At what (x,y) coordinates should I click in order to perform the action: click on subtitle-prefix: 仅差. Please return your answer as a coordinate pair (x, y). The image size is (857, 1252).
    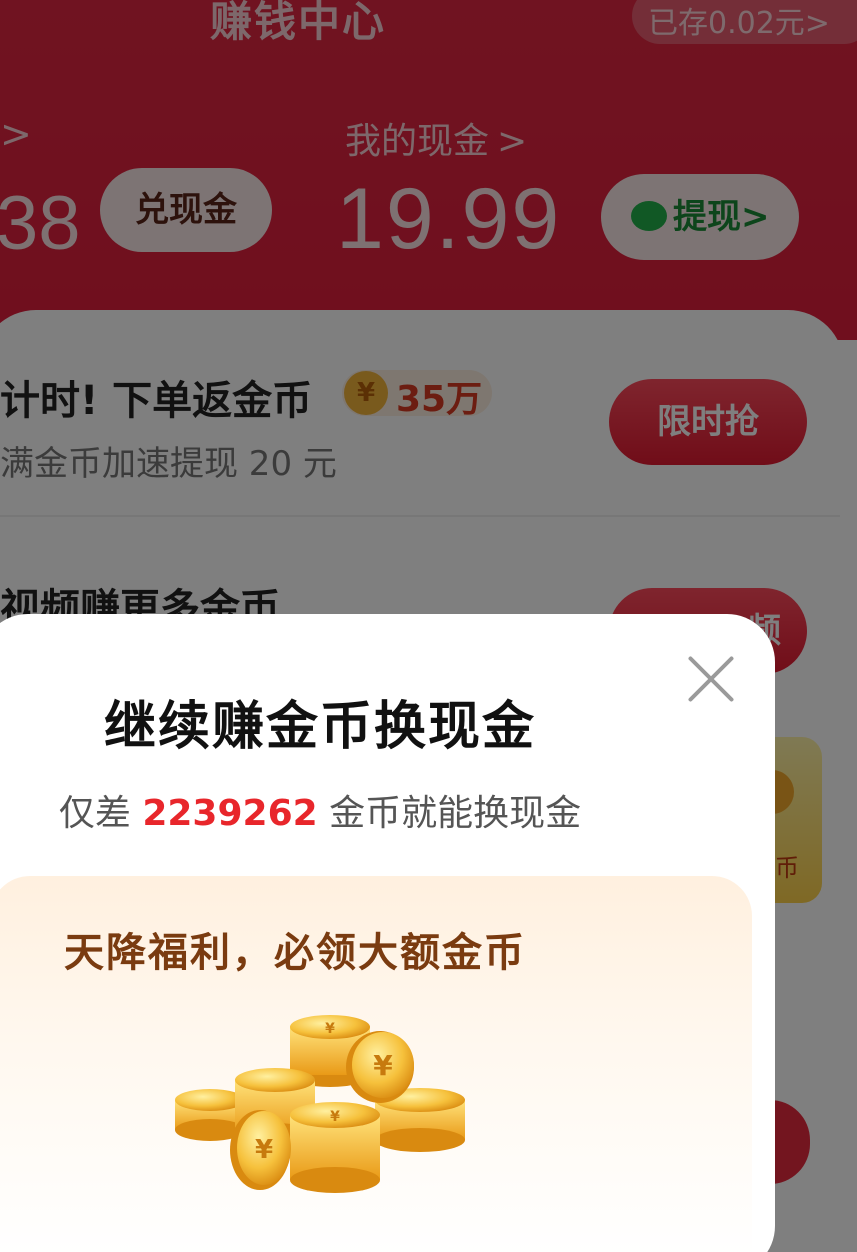
    Looking at the image, I should click on (94, 813).